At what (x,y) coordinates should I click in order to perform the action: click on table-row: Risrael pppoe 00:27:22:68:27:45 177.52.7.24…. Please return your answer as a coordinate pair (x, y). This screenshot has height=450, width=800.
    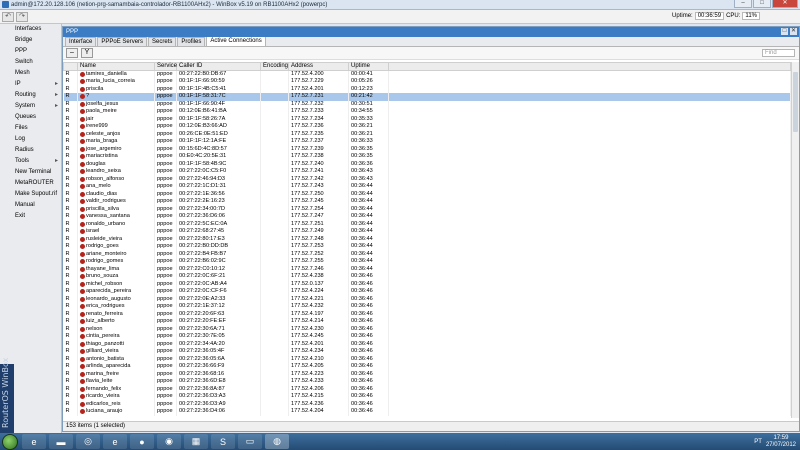
    Looking at the image, I should click on (427, 232).